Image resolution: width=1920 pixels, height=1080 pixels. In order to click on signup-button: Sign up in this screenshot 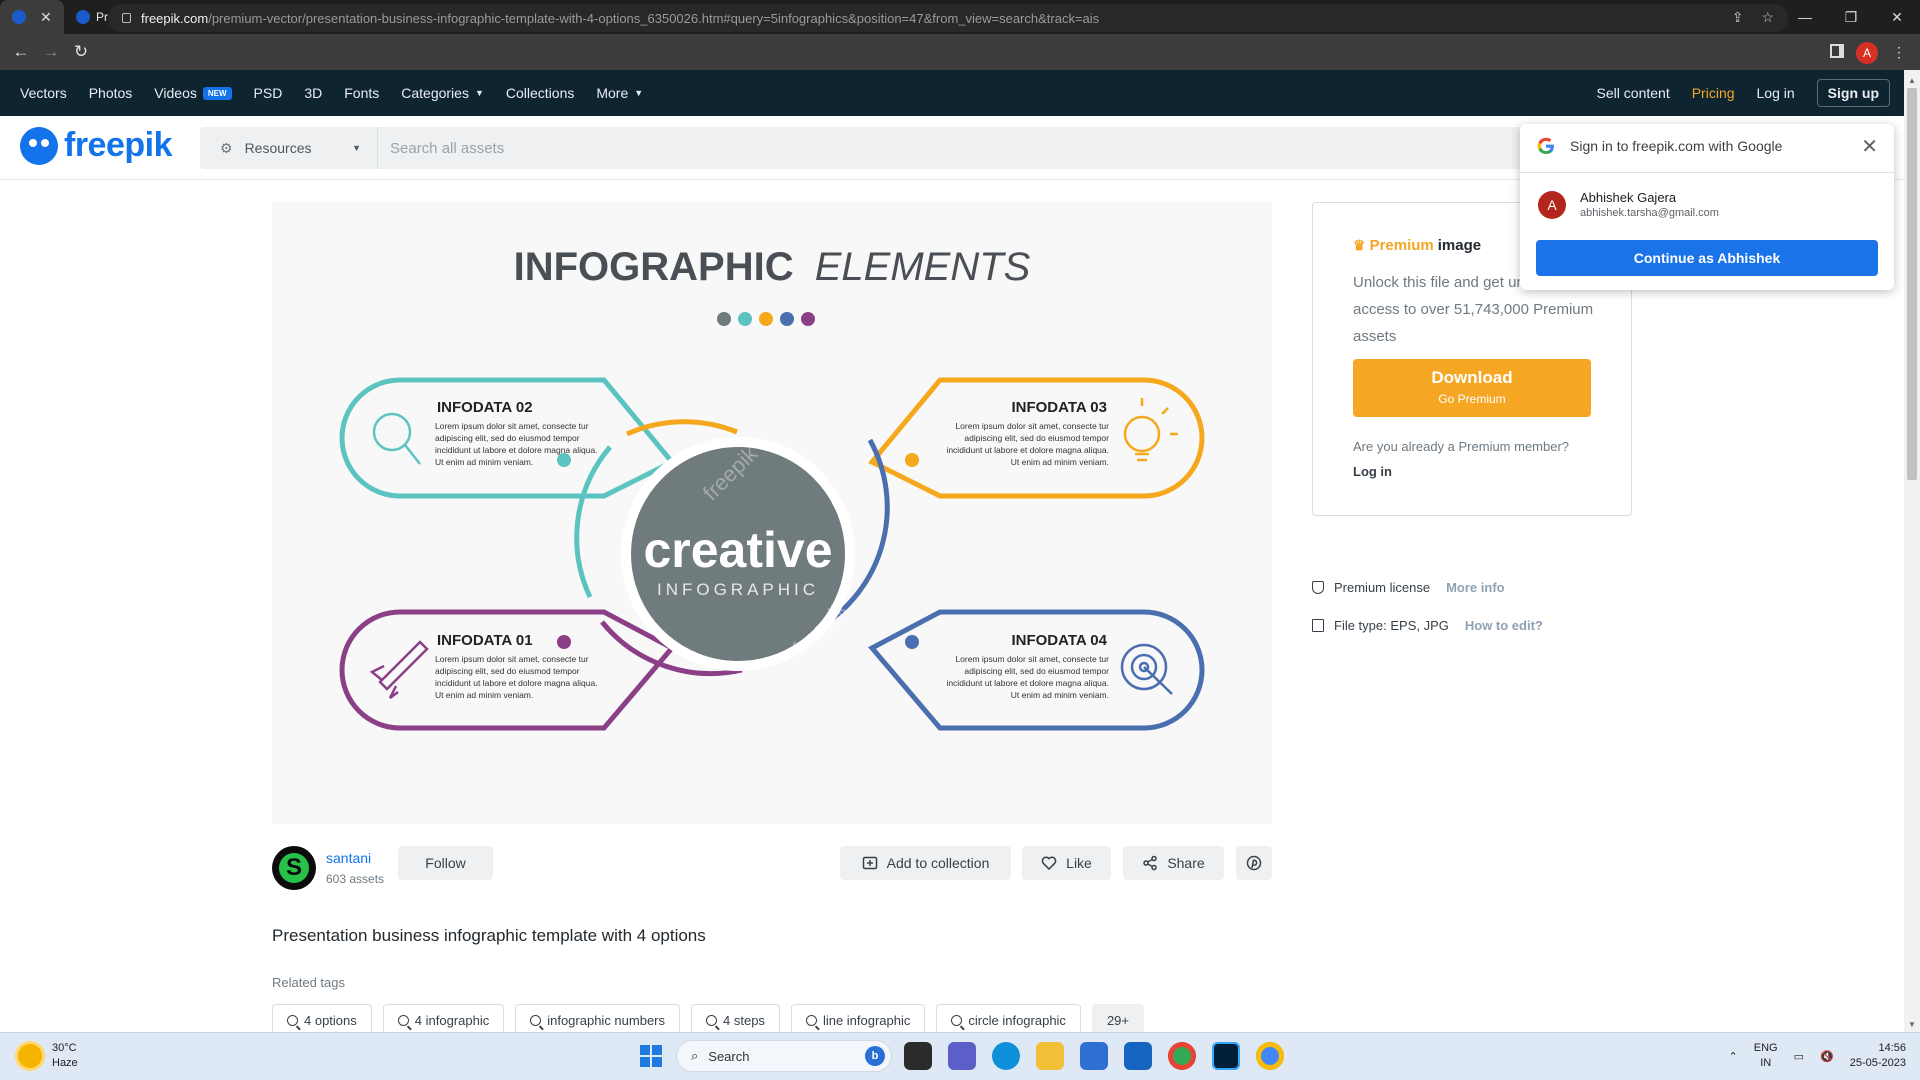, I will do `click(1853, 93)`.